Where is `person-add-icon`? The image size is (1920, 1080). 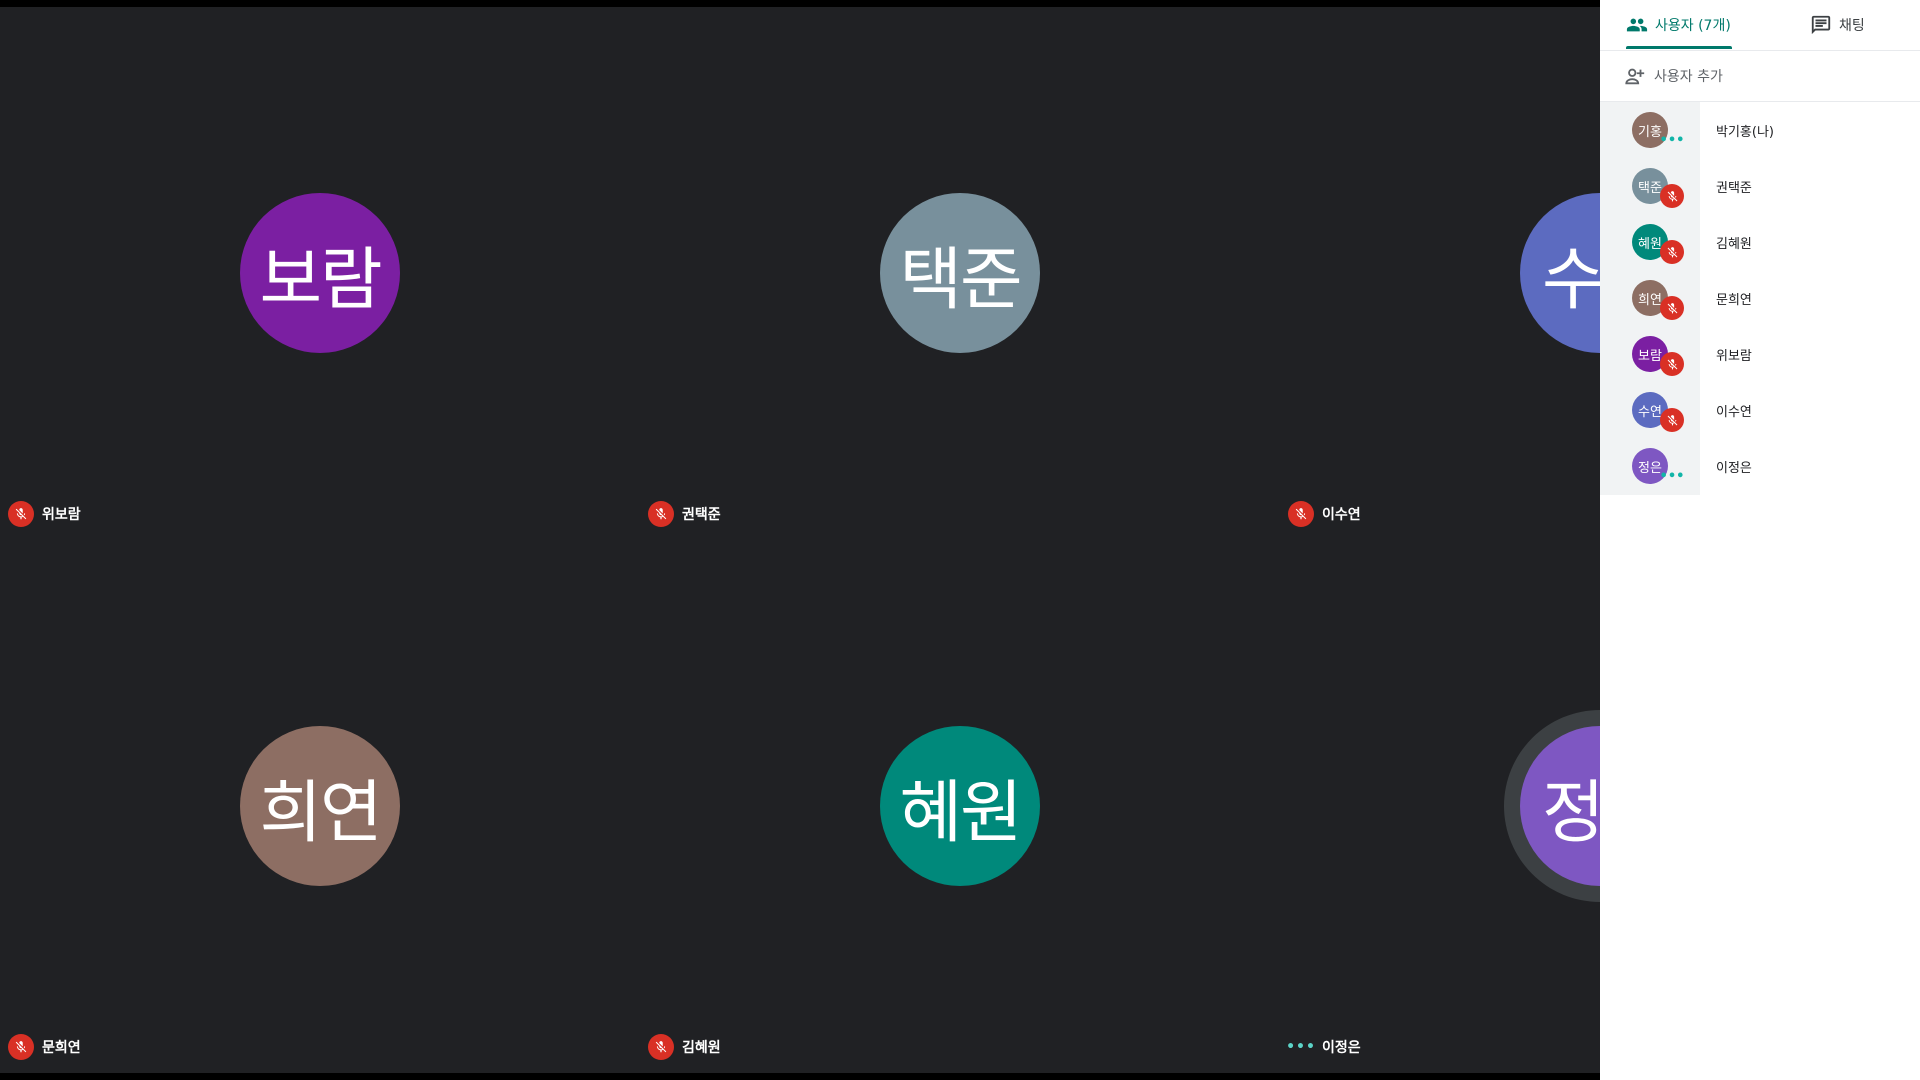
person-add-icon is located at coordinates (1635, 76).